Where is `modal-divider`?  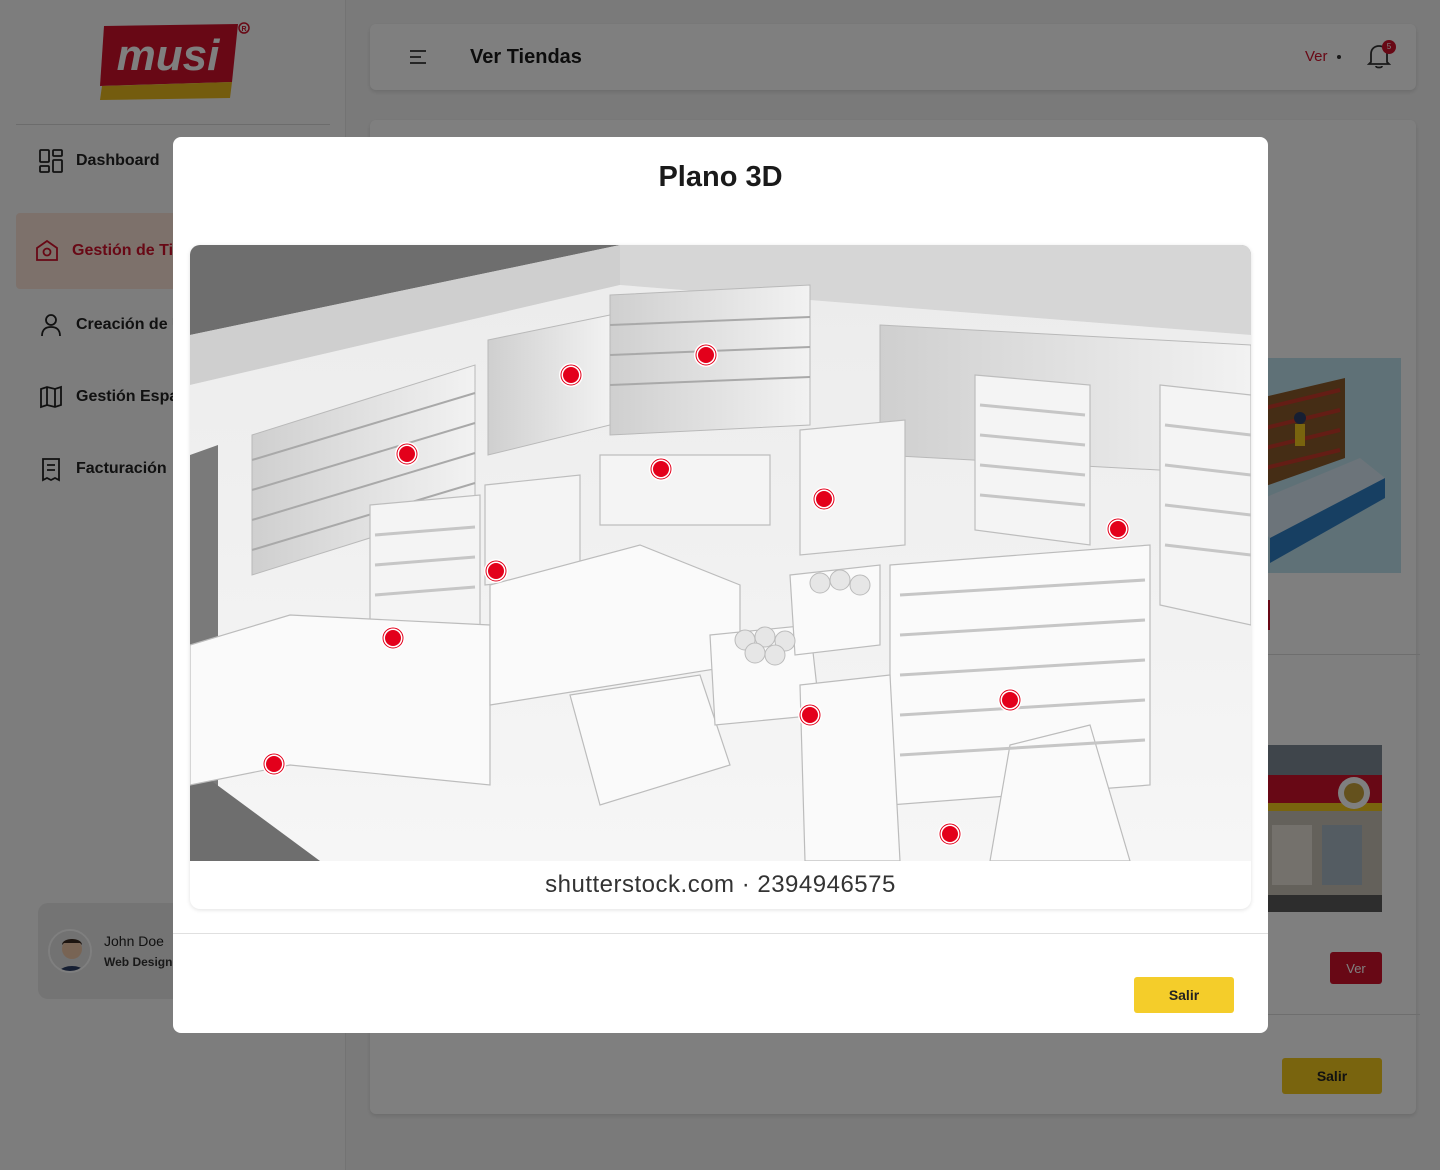
modal-divider is located at coordinates (720, 933).